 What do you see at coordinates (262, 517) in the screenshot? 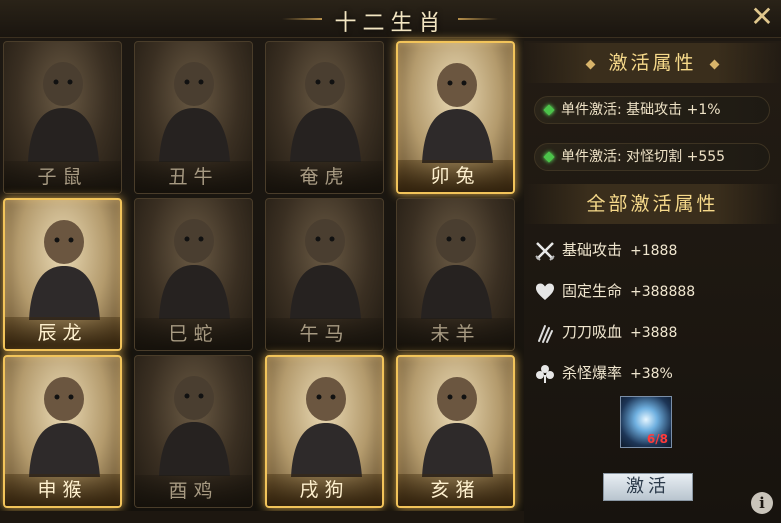
I see `bottom-strip` at bounding box center [262, 517].